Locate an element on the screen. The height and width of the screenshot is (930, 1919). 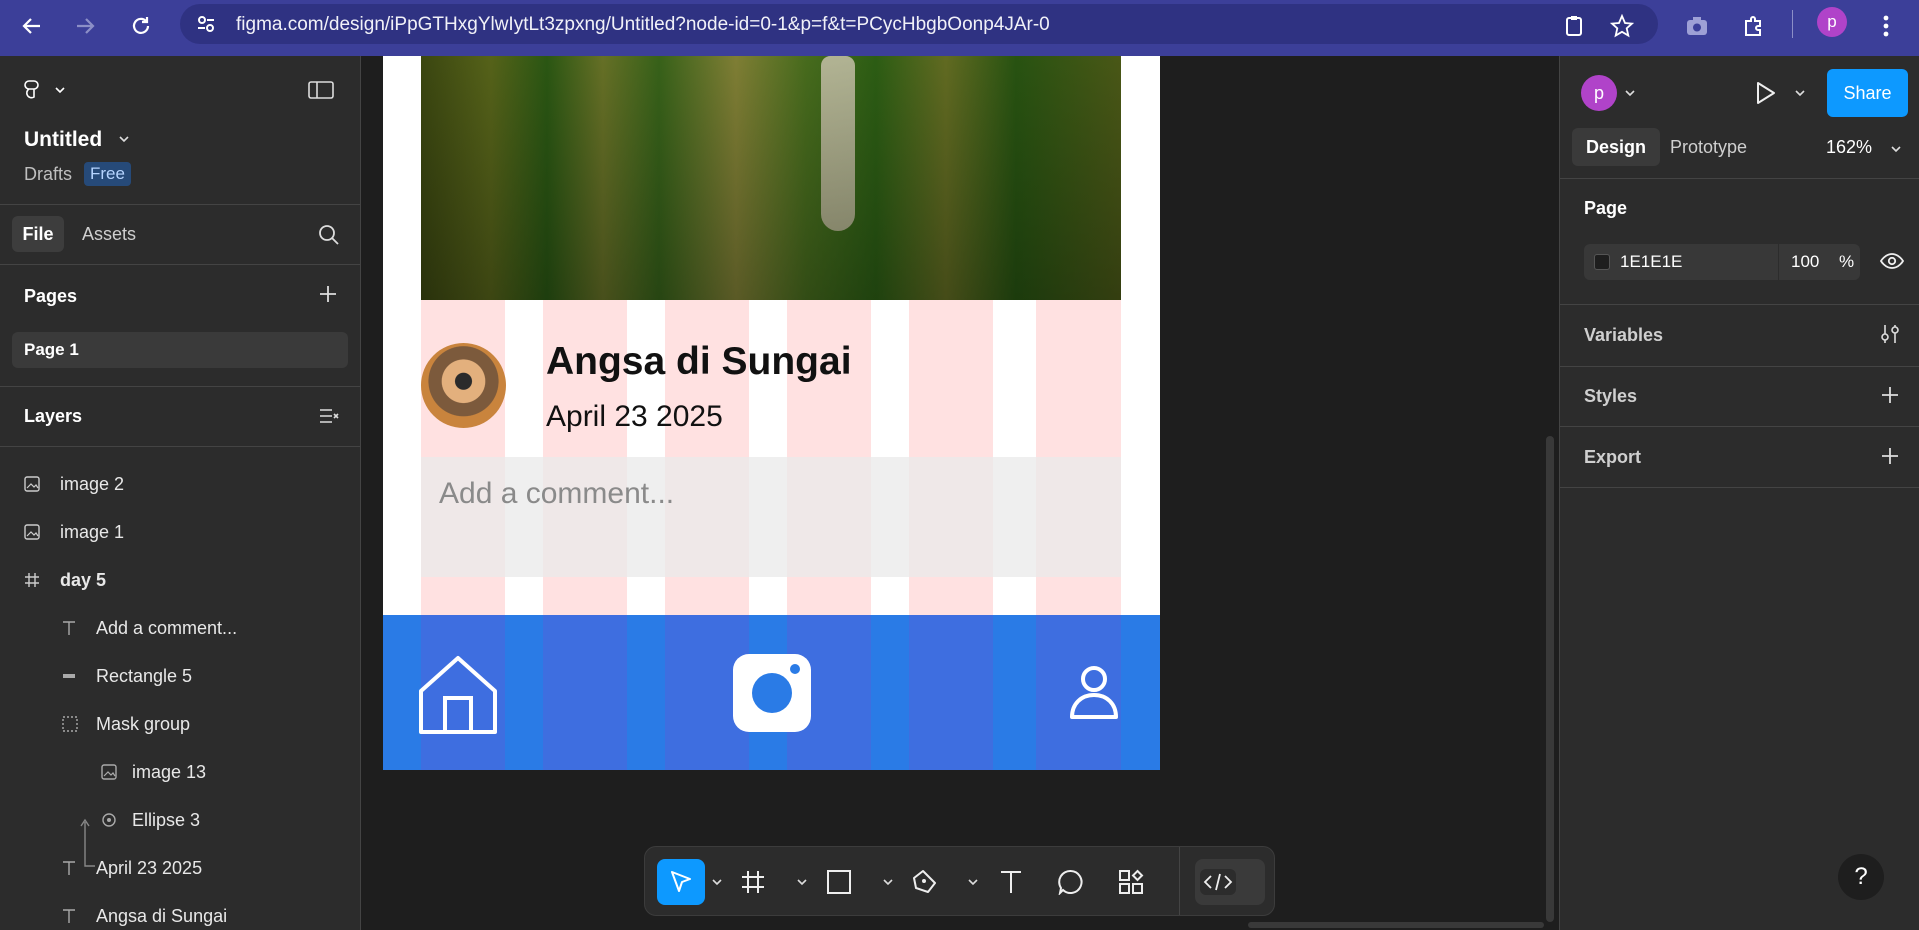
help-button: ? is located at coordinates (1861, 877).